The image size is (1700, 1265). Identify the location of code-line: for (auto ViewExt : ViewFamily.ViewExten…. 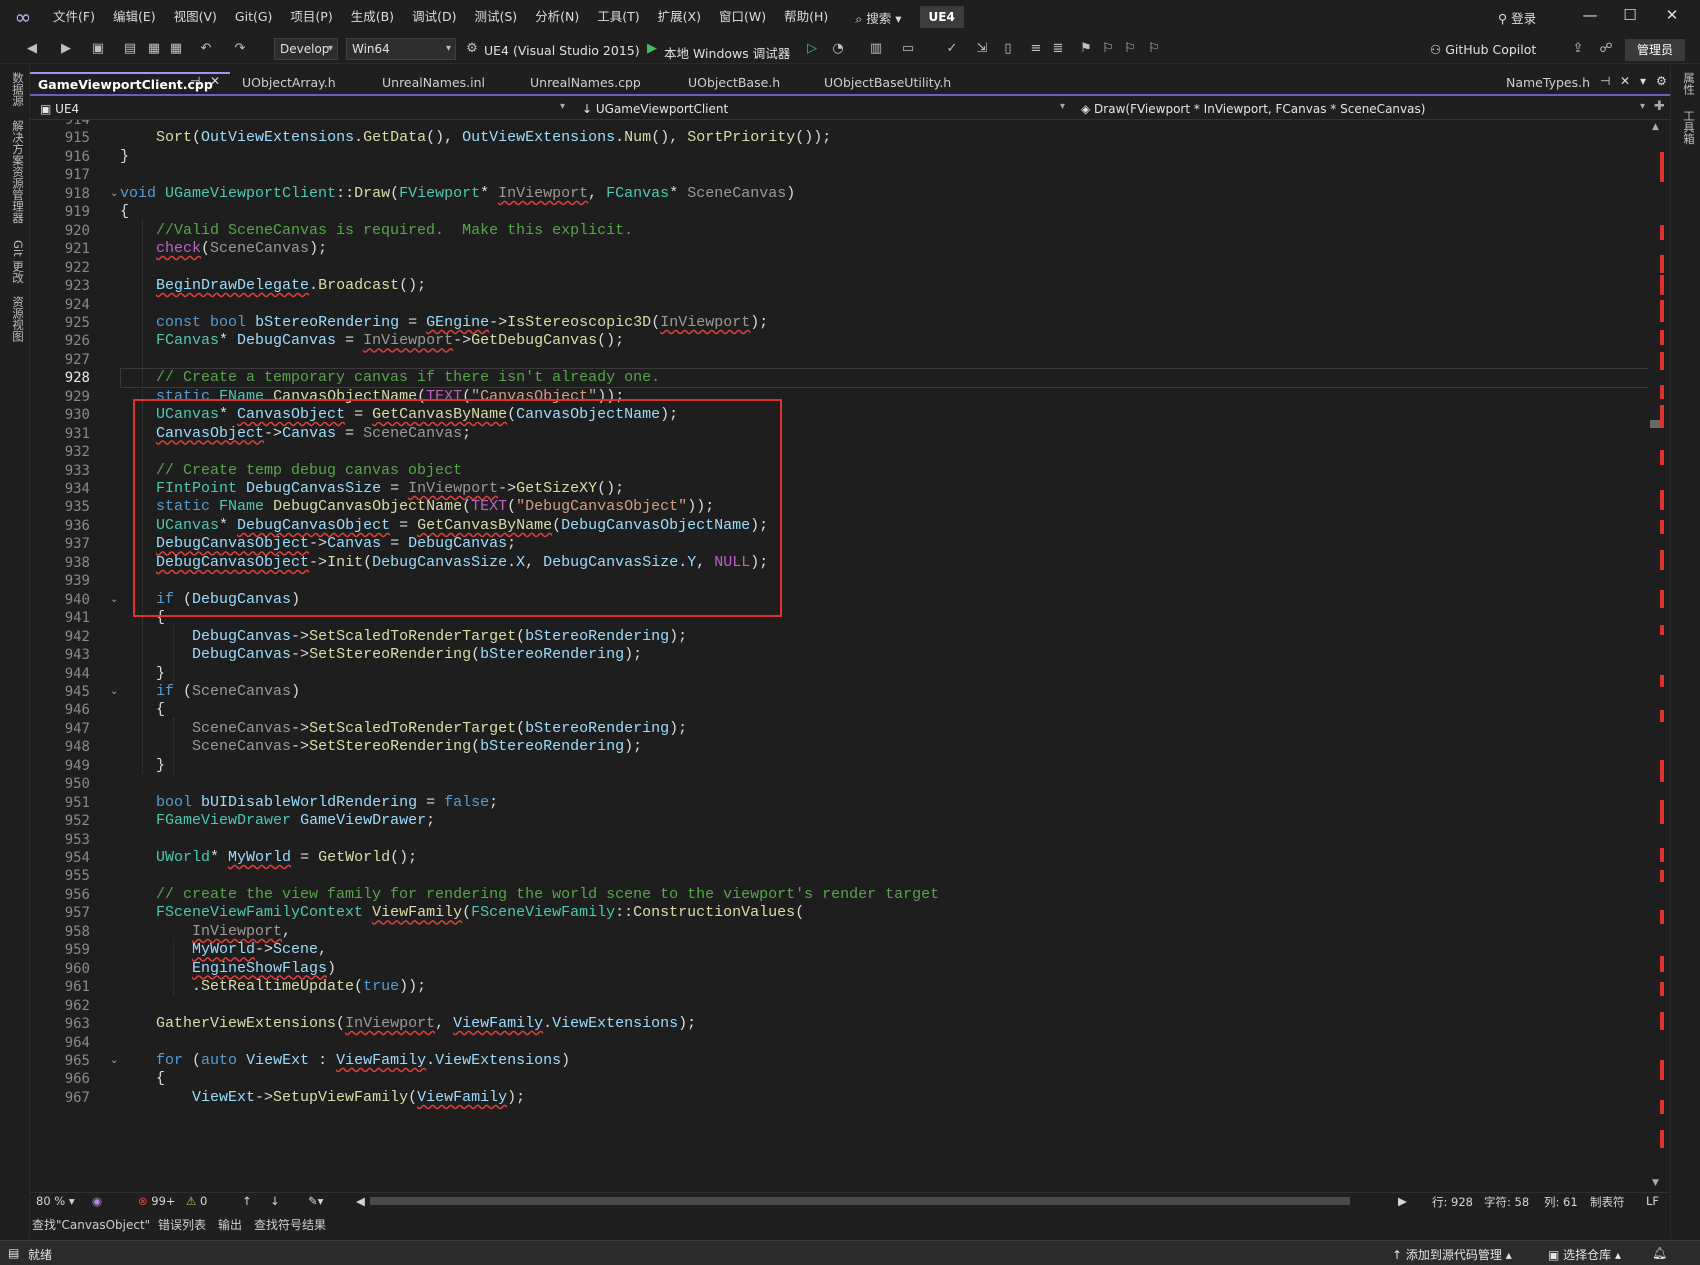
(345, 1061).